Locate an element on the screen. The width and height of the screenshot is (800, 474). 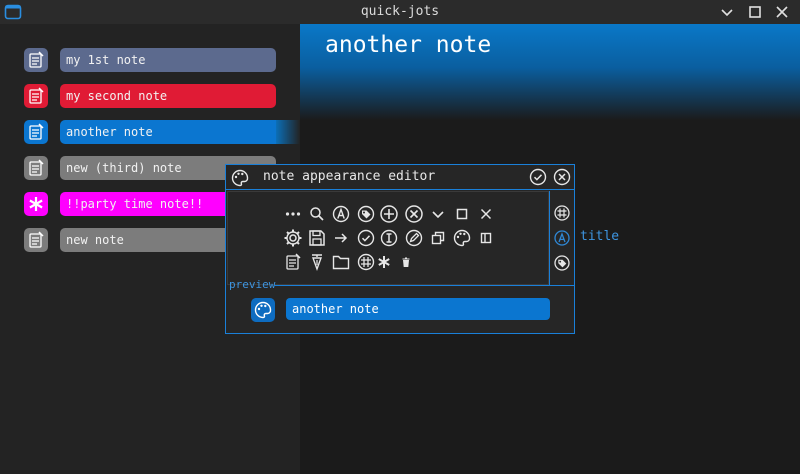
dialog-title: note appearance editor is located at coordinates (349, 176).